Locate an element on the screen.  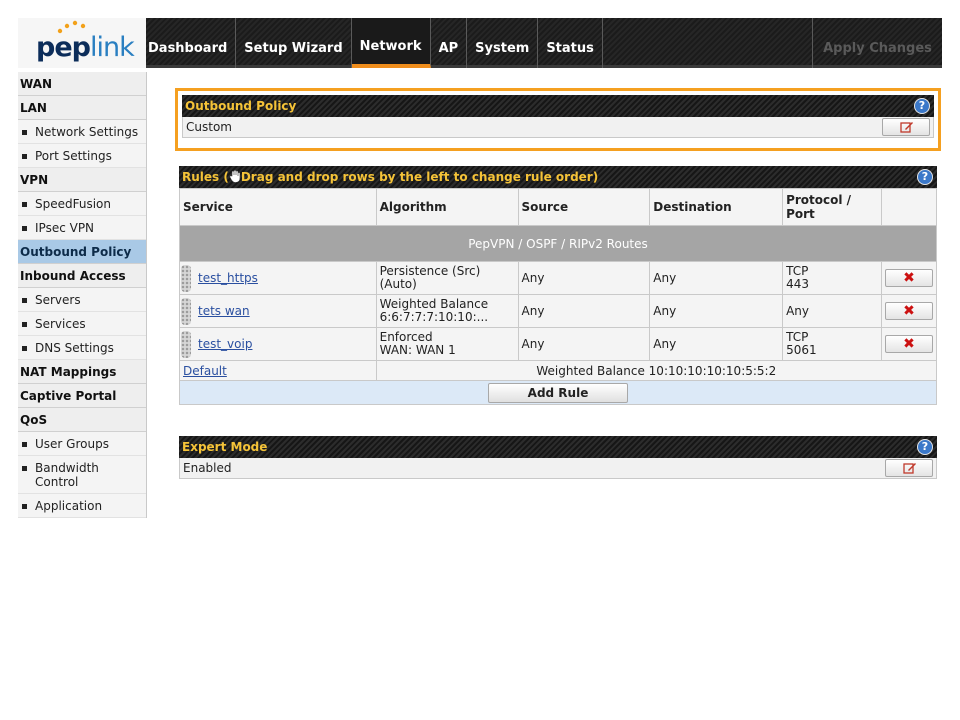
rule-service-link: test_voip is located at coordinates (225, 344).